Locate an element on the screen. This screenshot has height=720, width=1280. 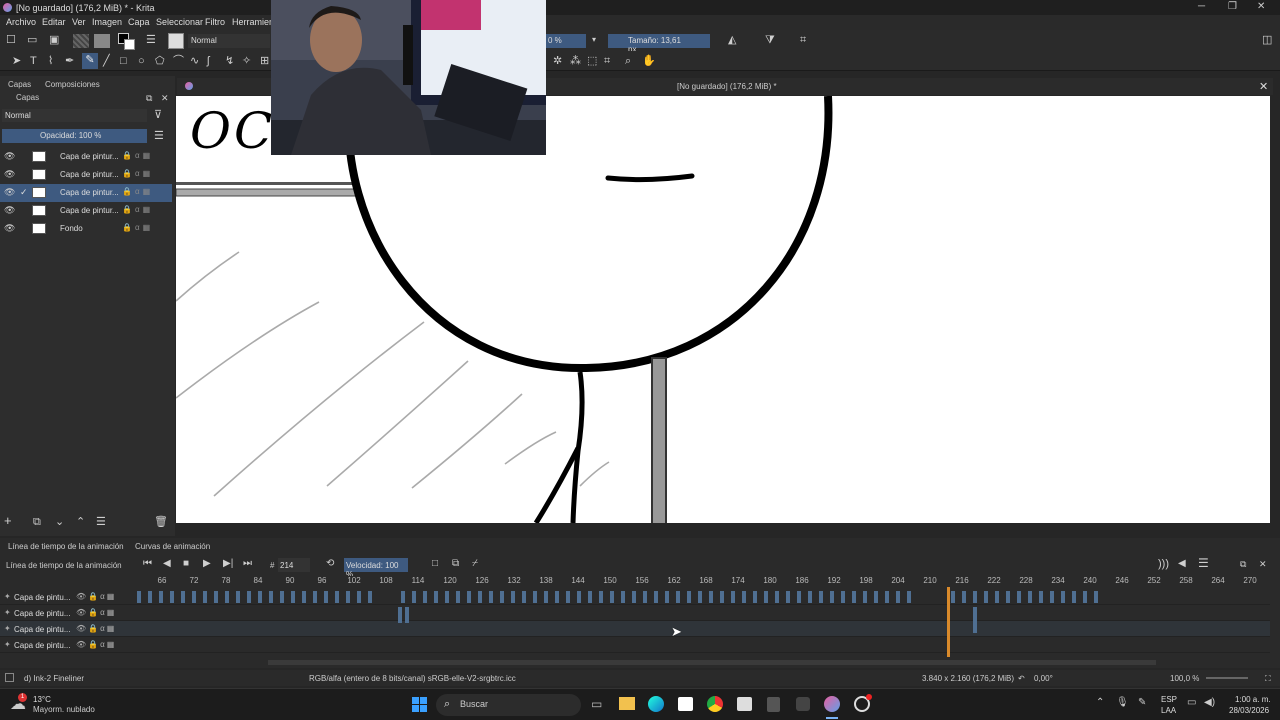
mirror-vertical-icon: ⧩ is located at coordinates (770, 40).